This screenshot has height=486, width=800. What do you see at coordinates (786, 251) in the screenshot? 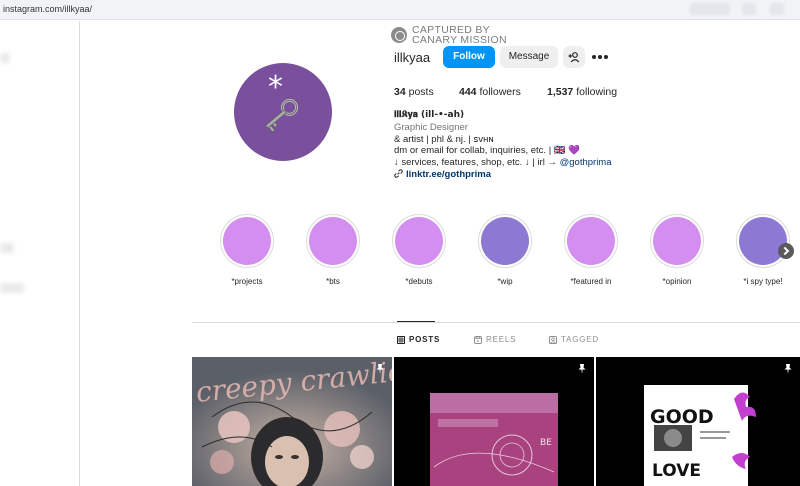
I see `chevron-right-icon` at bounding box center [786, 251].